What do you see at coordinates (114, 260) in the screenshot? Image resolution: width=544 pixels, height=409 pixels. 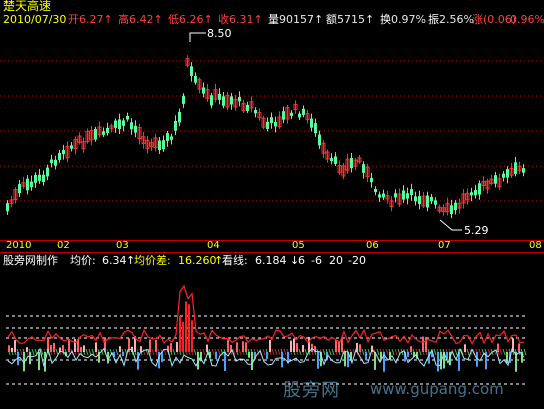 I see `indicator-avg-value: 6.34` at bounding box center [114, 260].